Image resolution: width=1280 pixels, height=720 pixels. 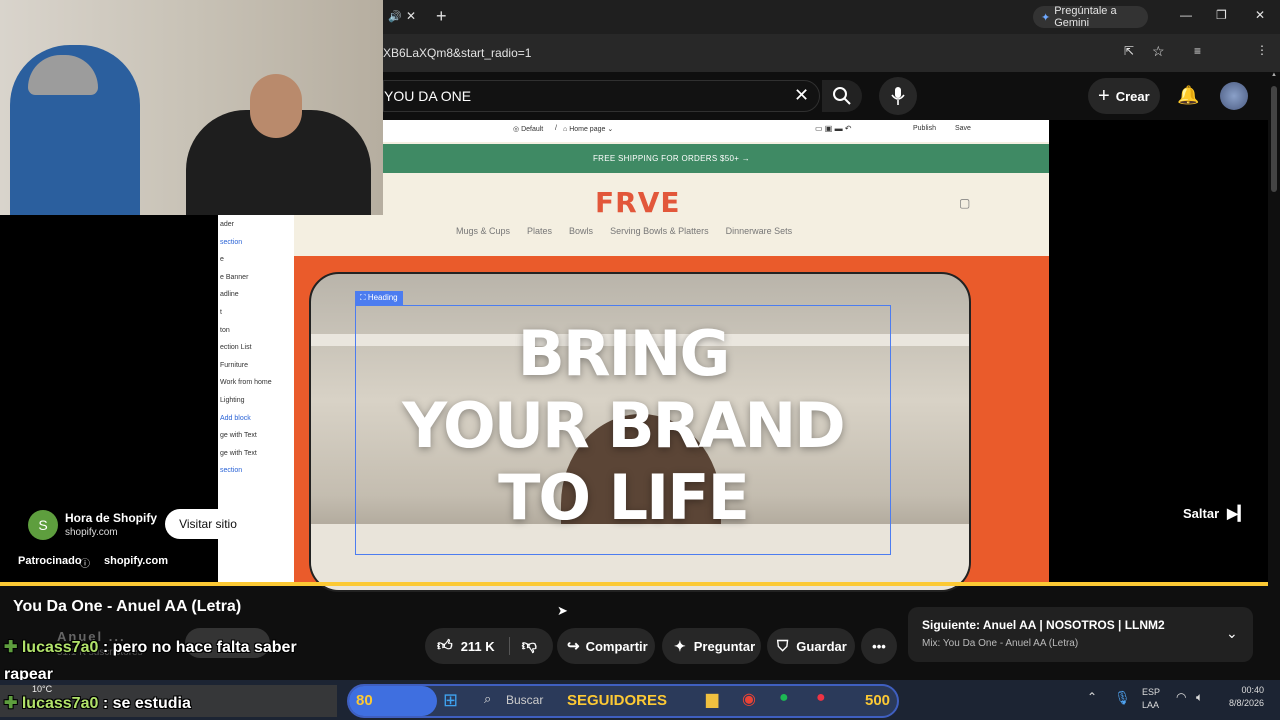 I want to click on taskbar-search-icon: ⌕, so click(x=487, y=699).